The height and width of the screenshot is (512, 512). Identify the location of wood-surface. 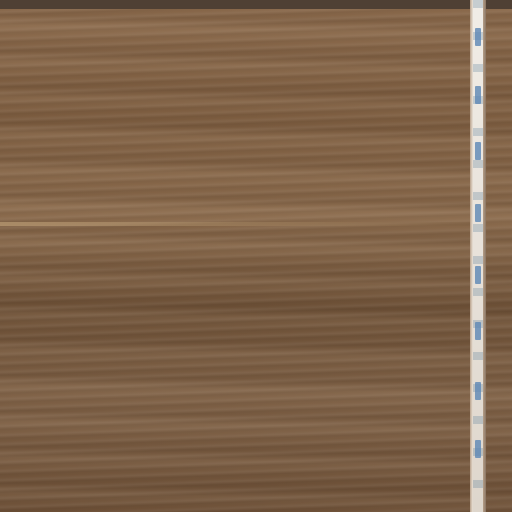
(499, 260).